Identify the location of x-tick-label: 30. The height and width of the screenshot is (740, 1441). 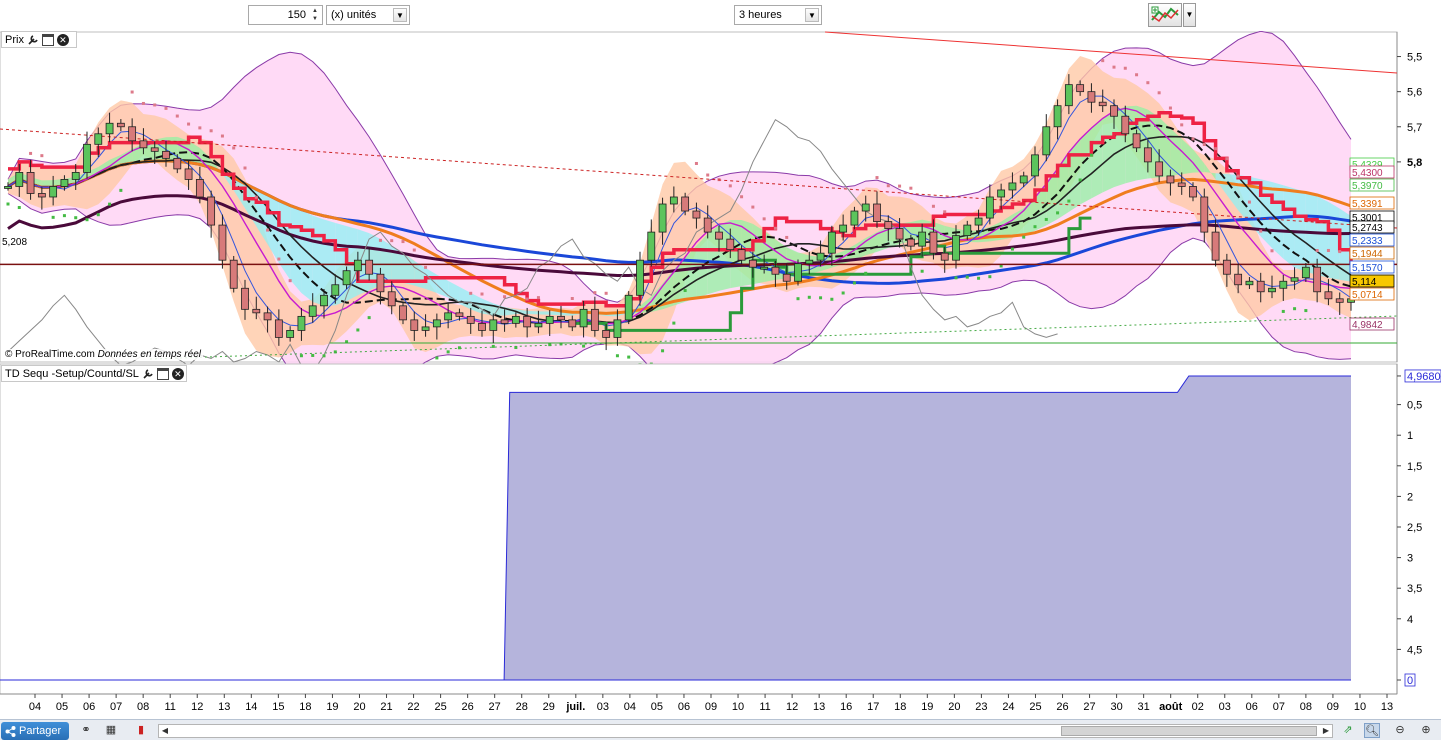
(1116, 707).